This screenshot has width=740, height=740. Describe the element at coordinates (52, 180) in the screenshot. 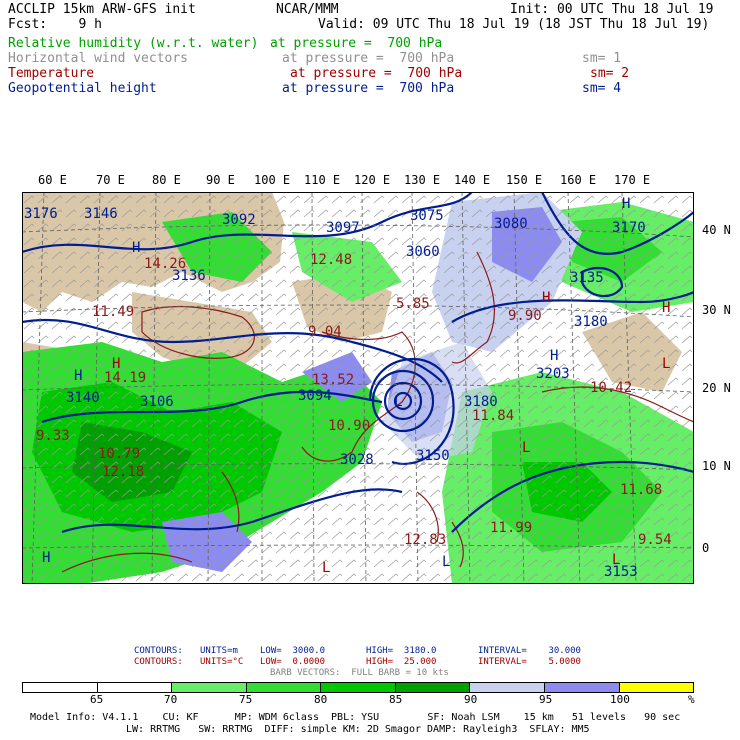

I see `lon-label-60e: 60 E` at that location.